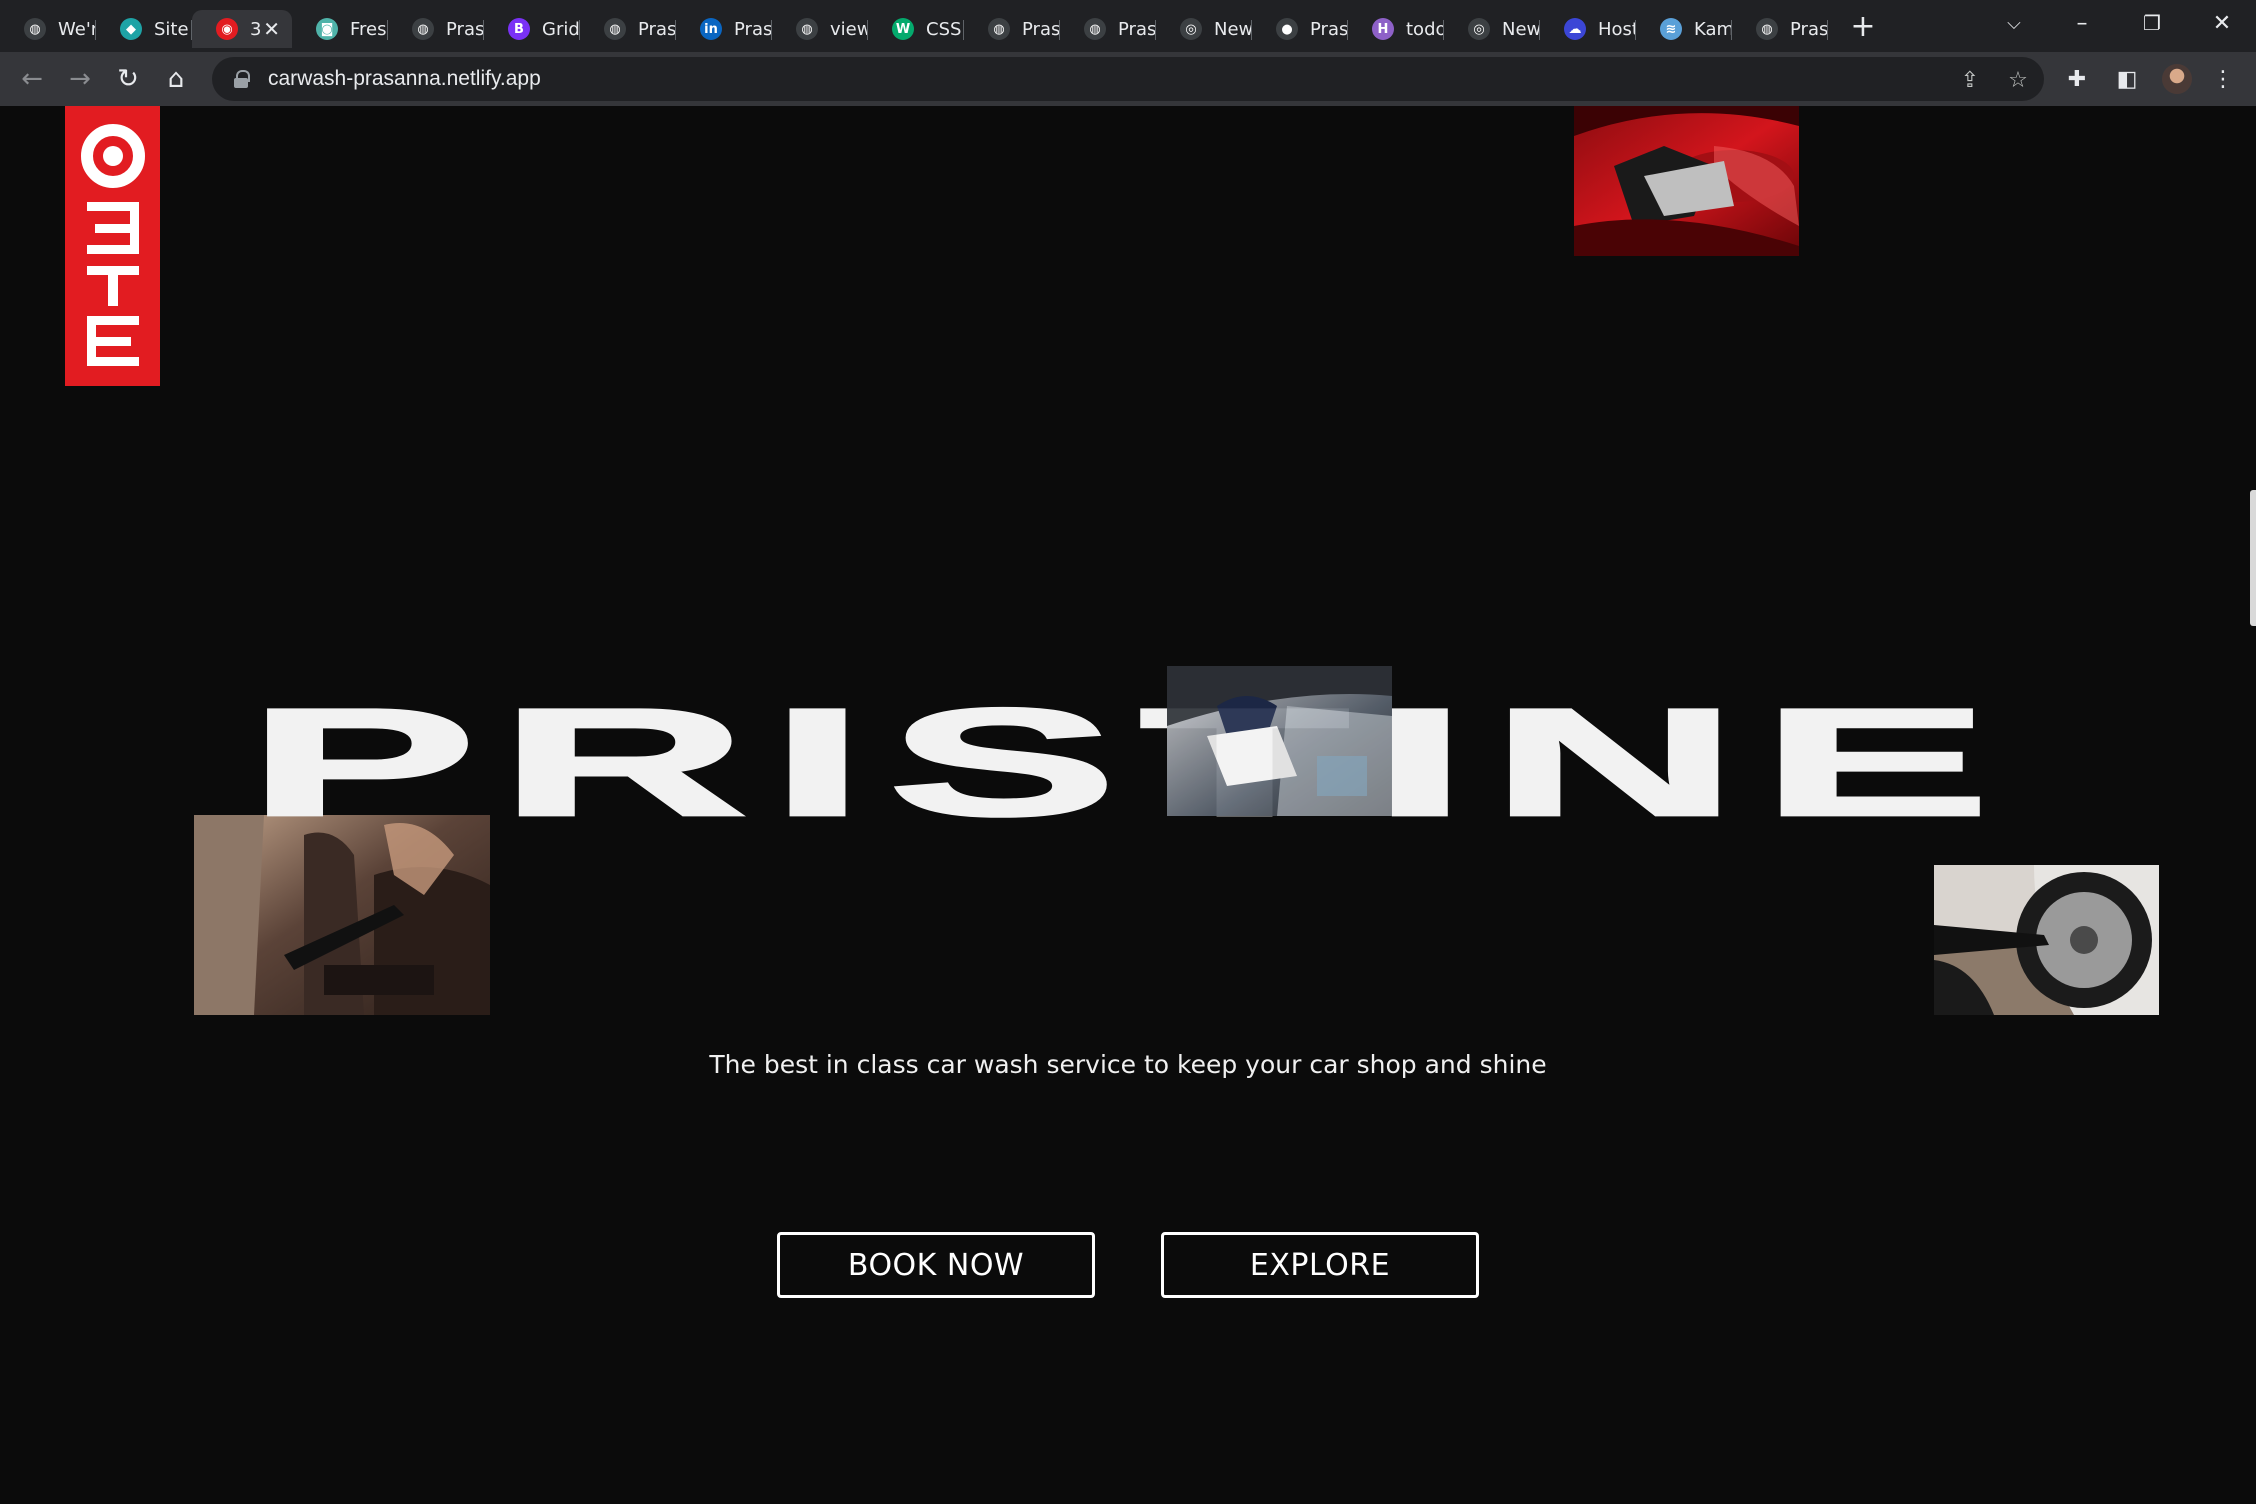 This screenshot has height=1504, width=2256. What do you see at coordinates (327, 29) in the screenshot?
I see `chat-icon: ◙` at bounding box center [327, 29].